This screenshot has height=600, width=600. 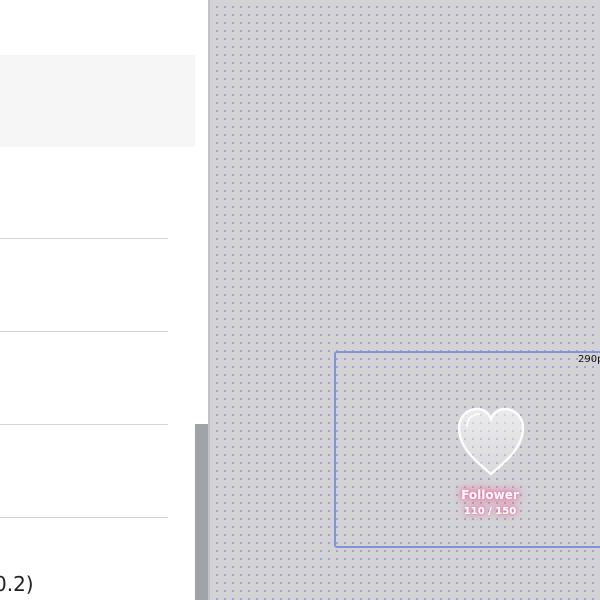 I want to click on heart-icon, so click(x=491, y=441).